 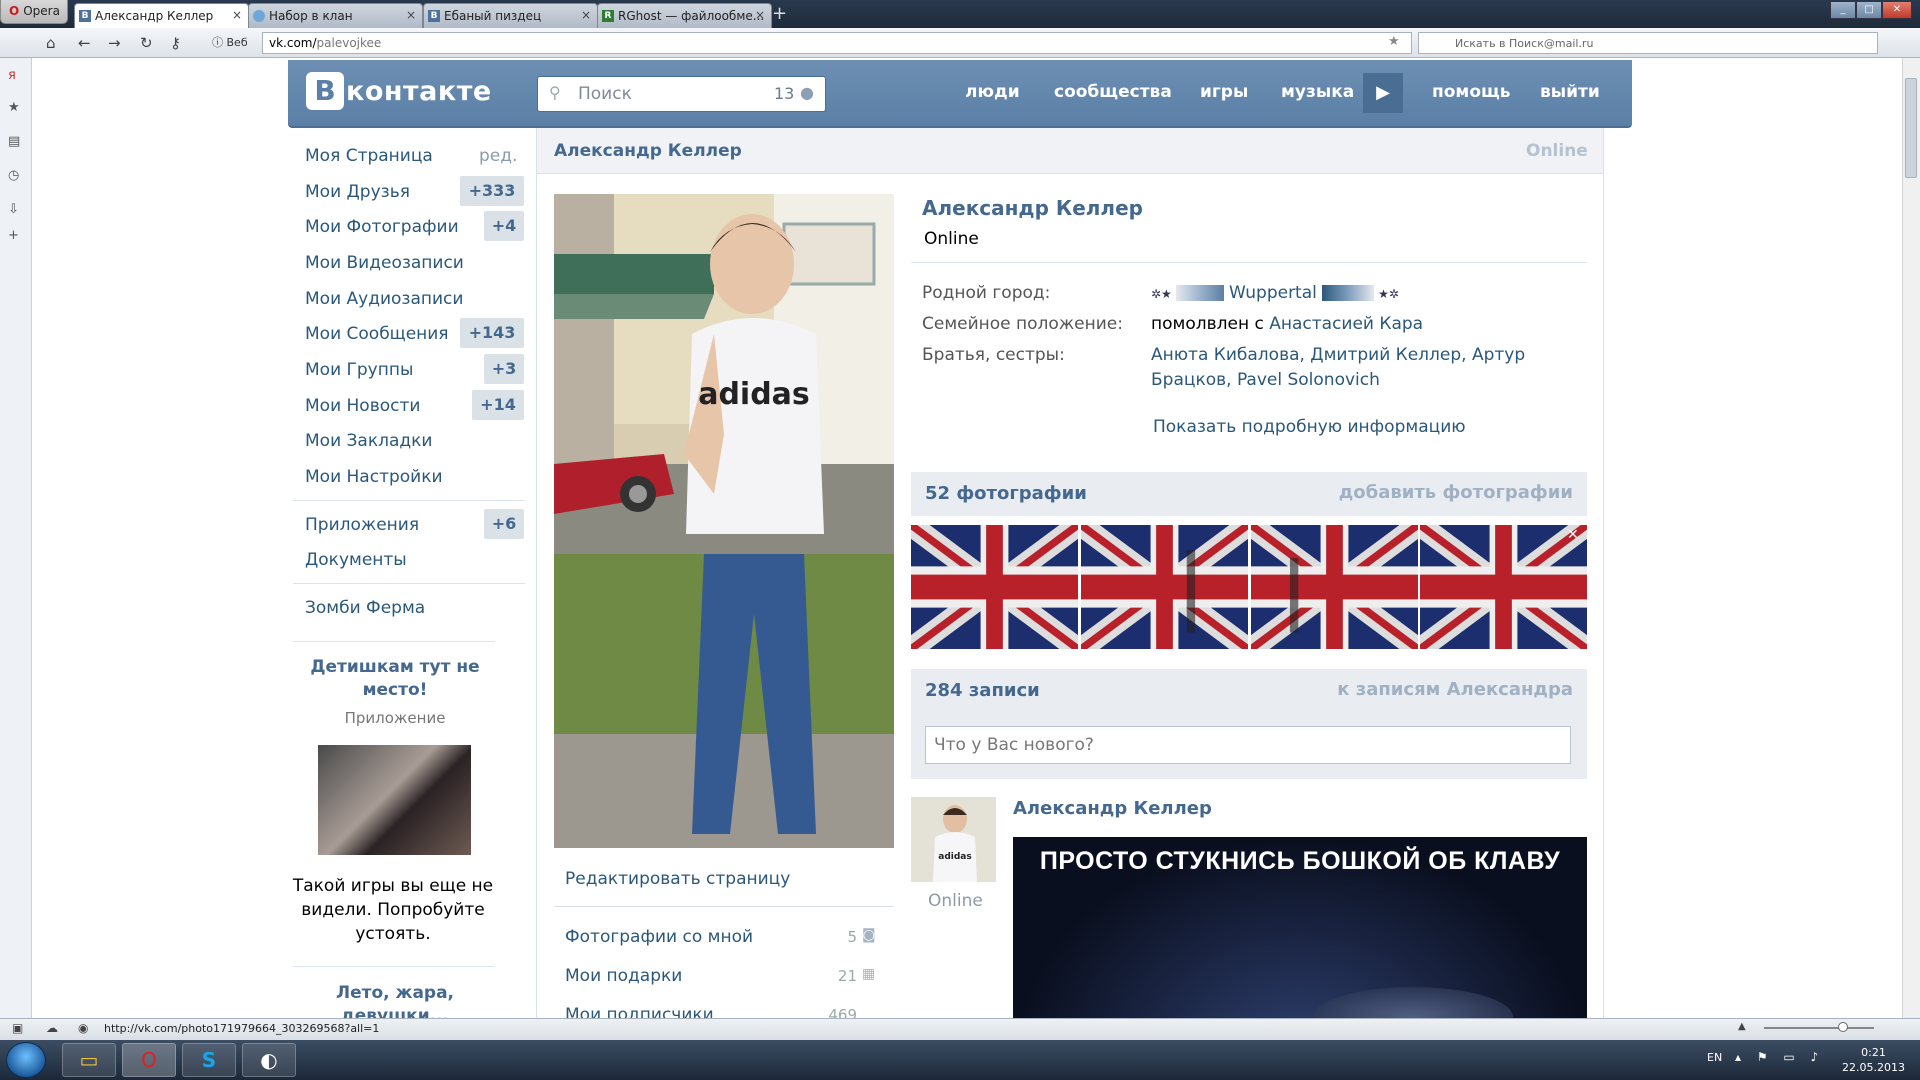 I want to click on nav-help: помощь, so click(x=1471, y=92).